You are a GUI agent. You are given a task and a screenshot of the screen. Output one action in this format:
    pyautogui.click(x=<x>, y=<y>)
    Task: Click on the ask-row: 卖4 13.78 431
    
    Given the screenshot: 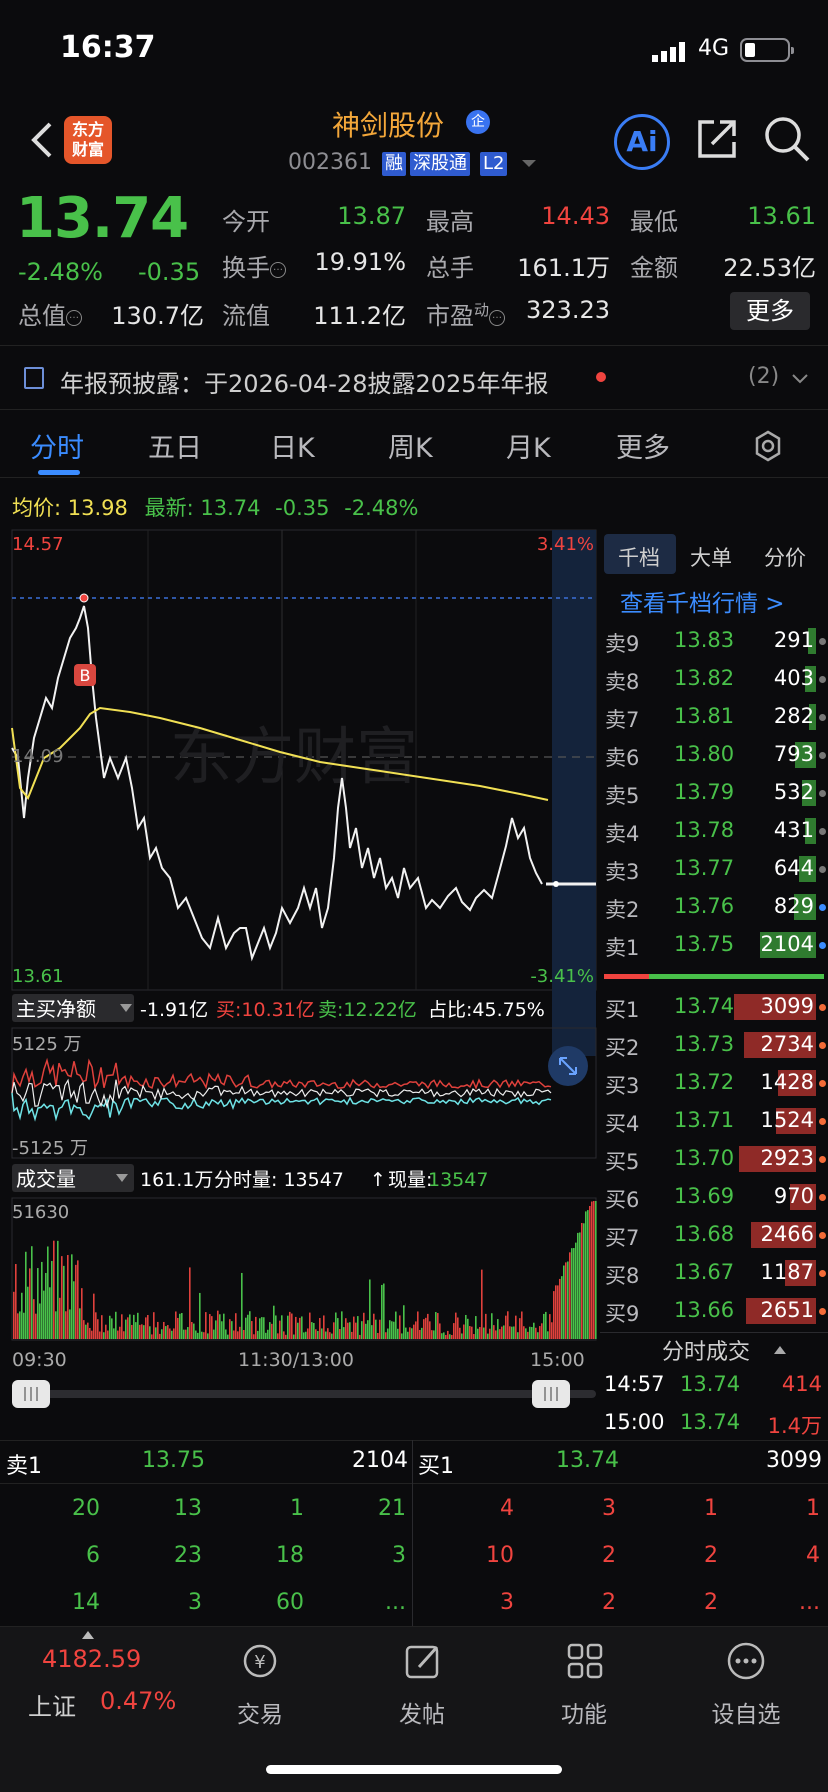 What is the action you would take?
    pyautogui.click(x=714, y=831)
    